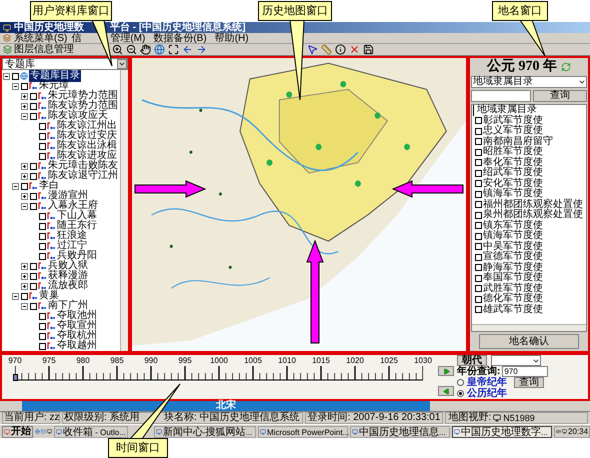 This screenshot has width=590, height=458. I want to click on place-item: 静海军节度使, so click(513, 267).